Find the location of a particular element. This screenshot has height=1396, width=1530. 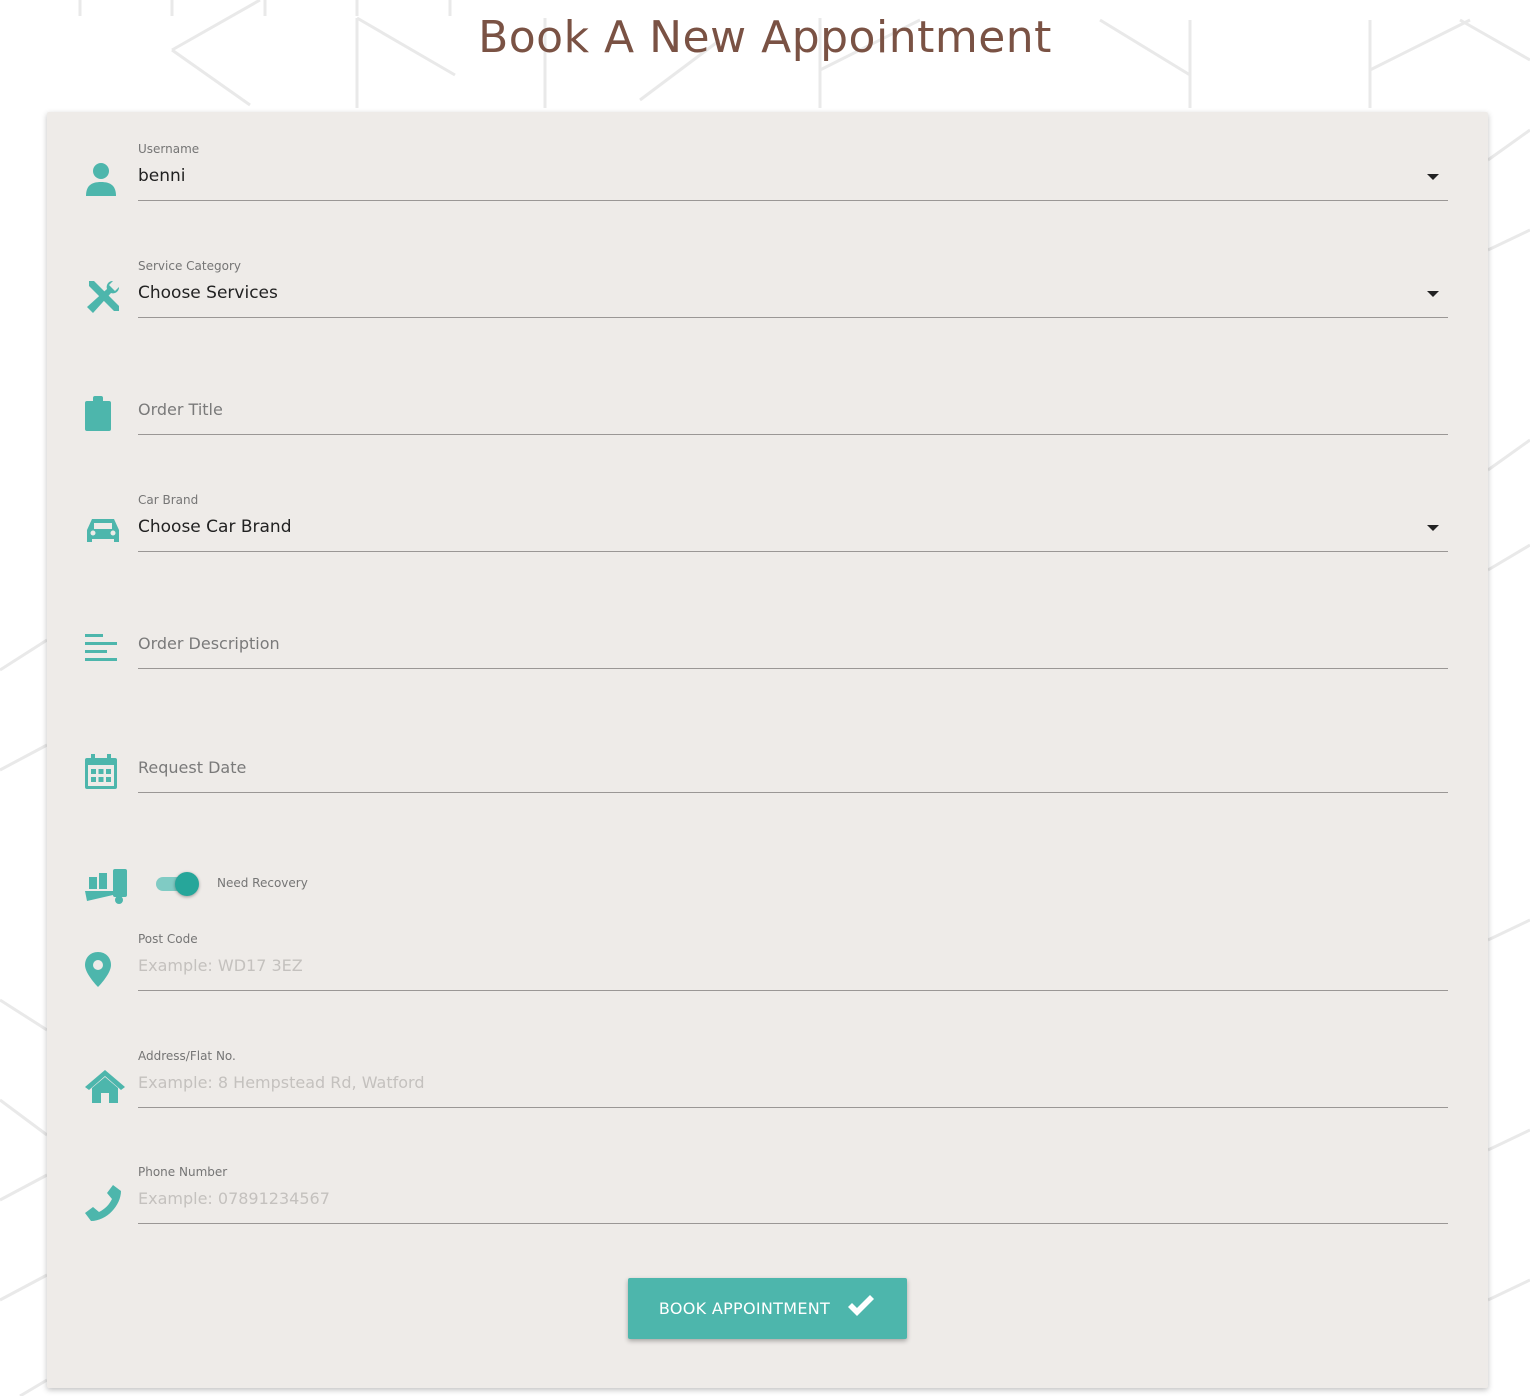

service-category-underline is located at coordinates (793, 317).